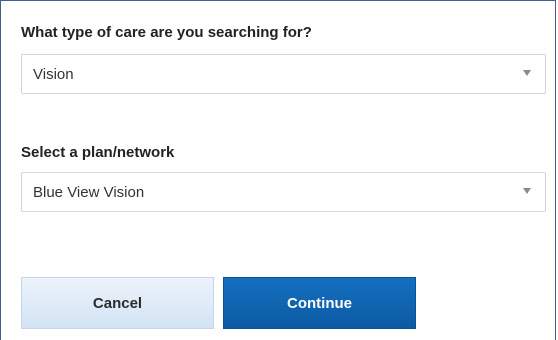 Image resolution: width=558 pixels, height=340 pixels. What do you see at coordinates (283, 192) in the screenshot?
I see `plan-network-select: Blue View Vision` at bounding box center [283, 192].